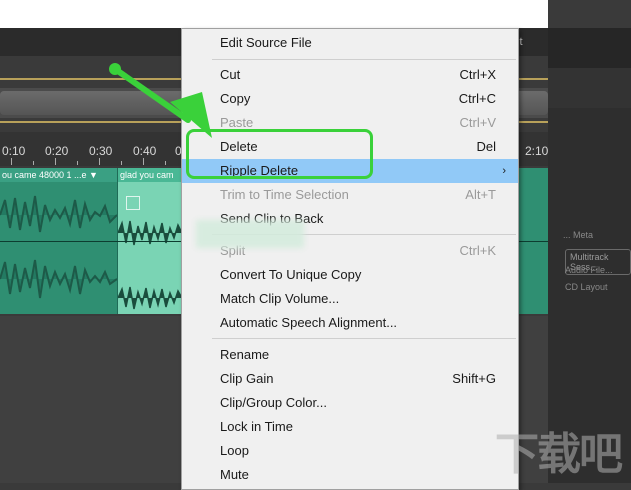  Describe the element at coordinates (350, 451) in the screenshot. I see `menu-item-loop: Loop` at that location.